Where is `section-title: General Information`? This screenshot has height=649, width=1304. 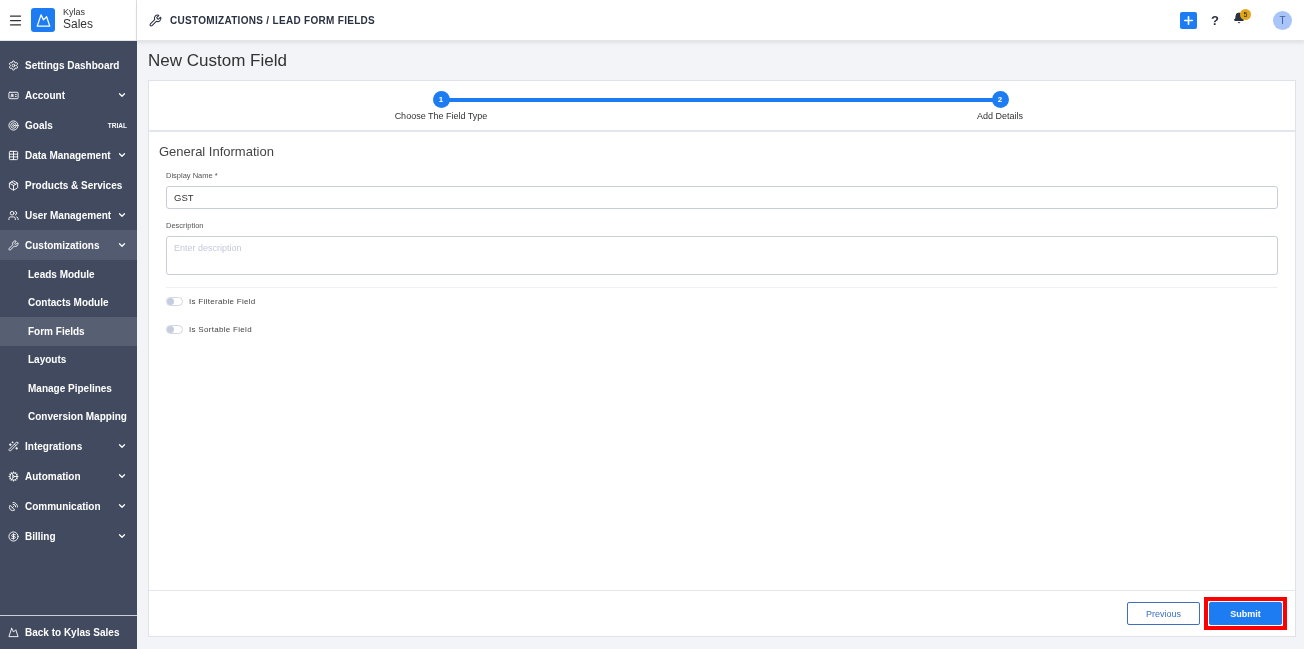 section-title: General Information is located at coordinates (217, 151).